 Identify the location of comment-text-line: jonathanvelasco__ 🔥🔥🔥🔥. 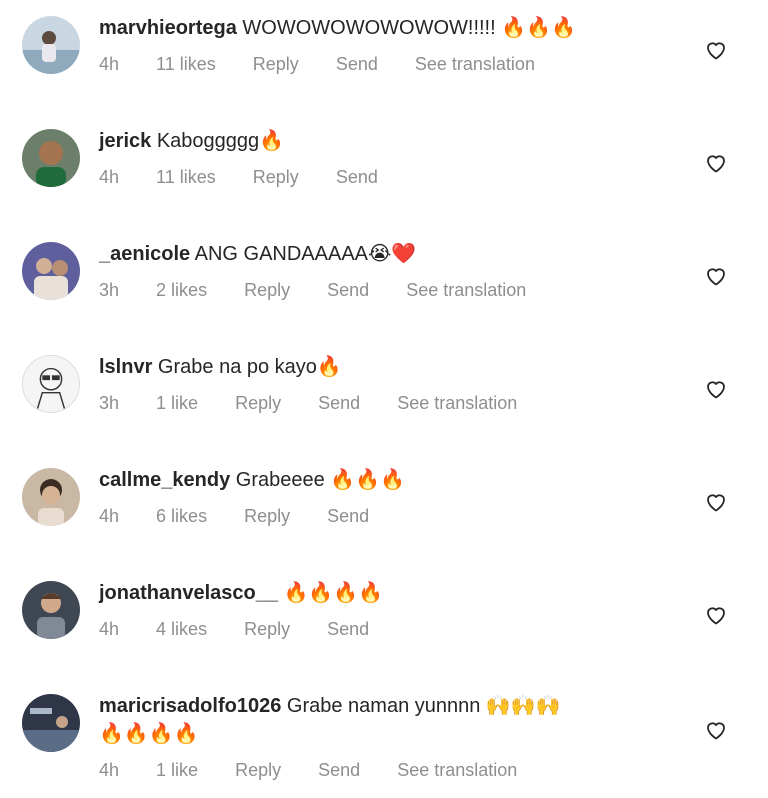
(393, 593).